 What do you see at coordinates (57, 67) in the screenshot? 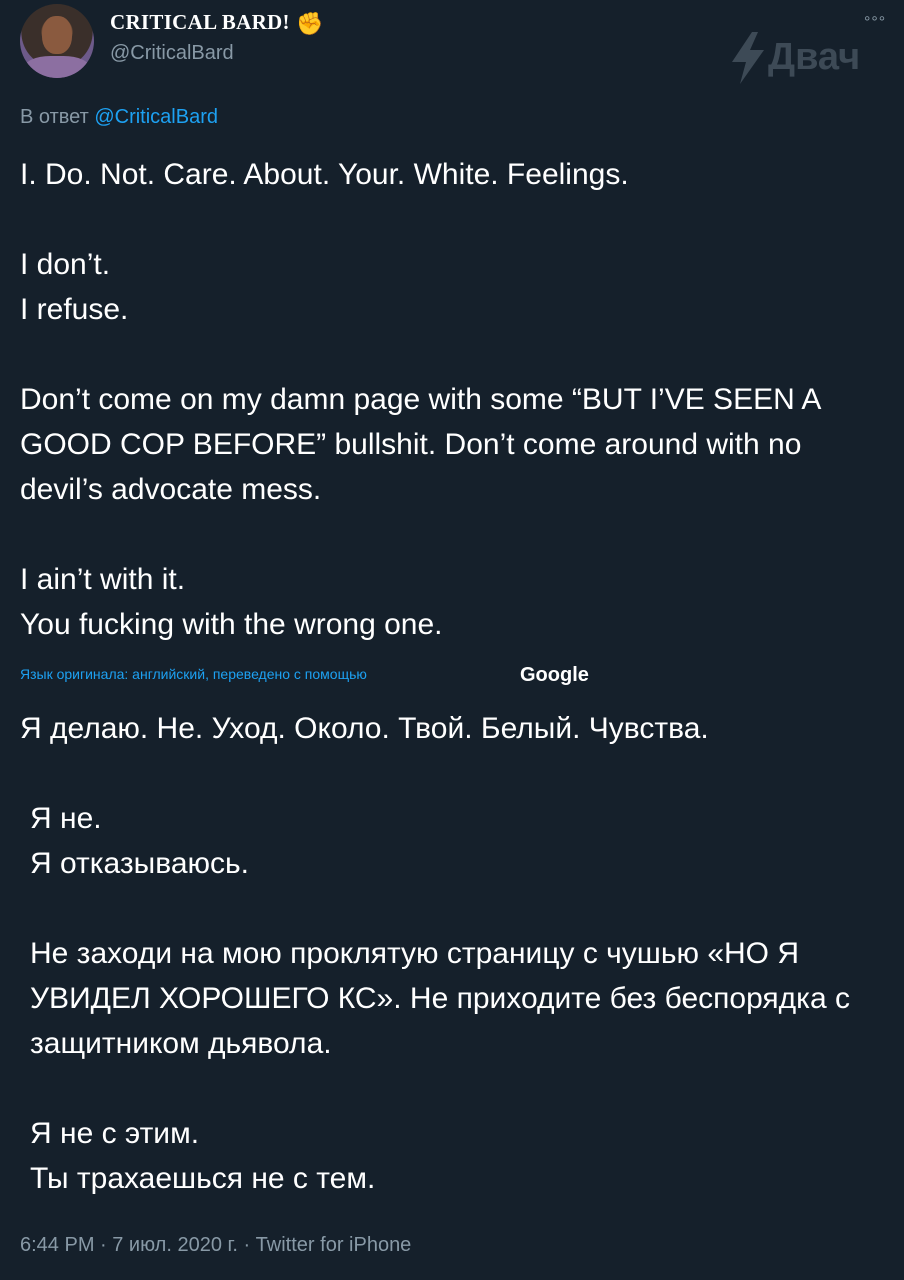
I see `avatar-shirt` at bounding box center [57, 67].